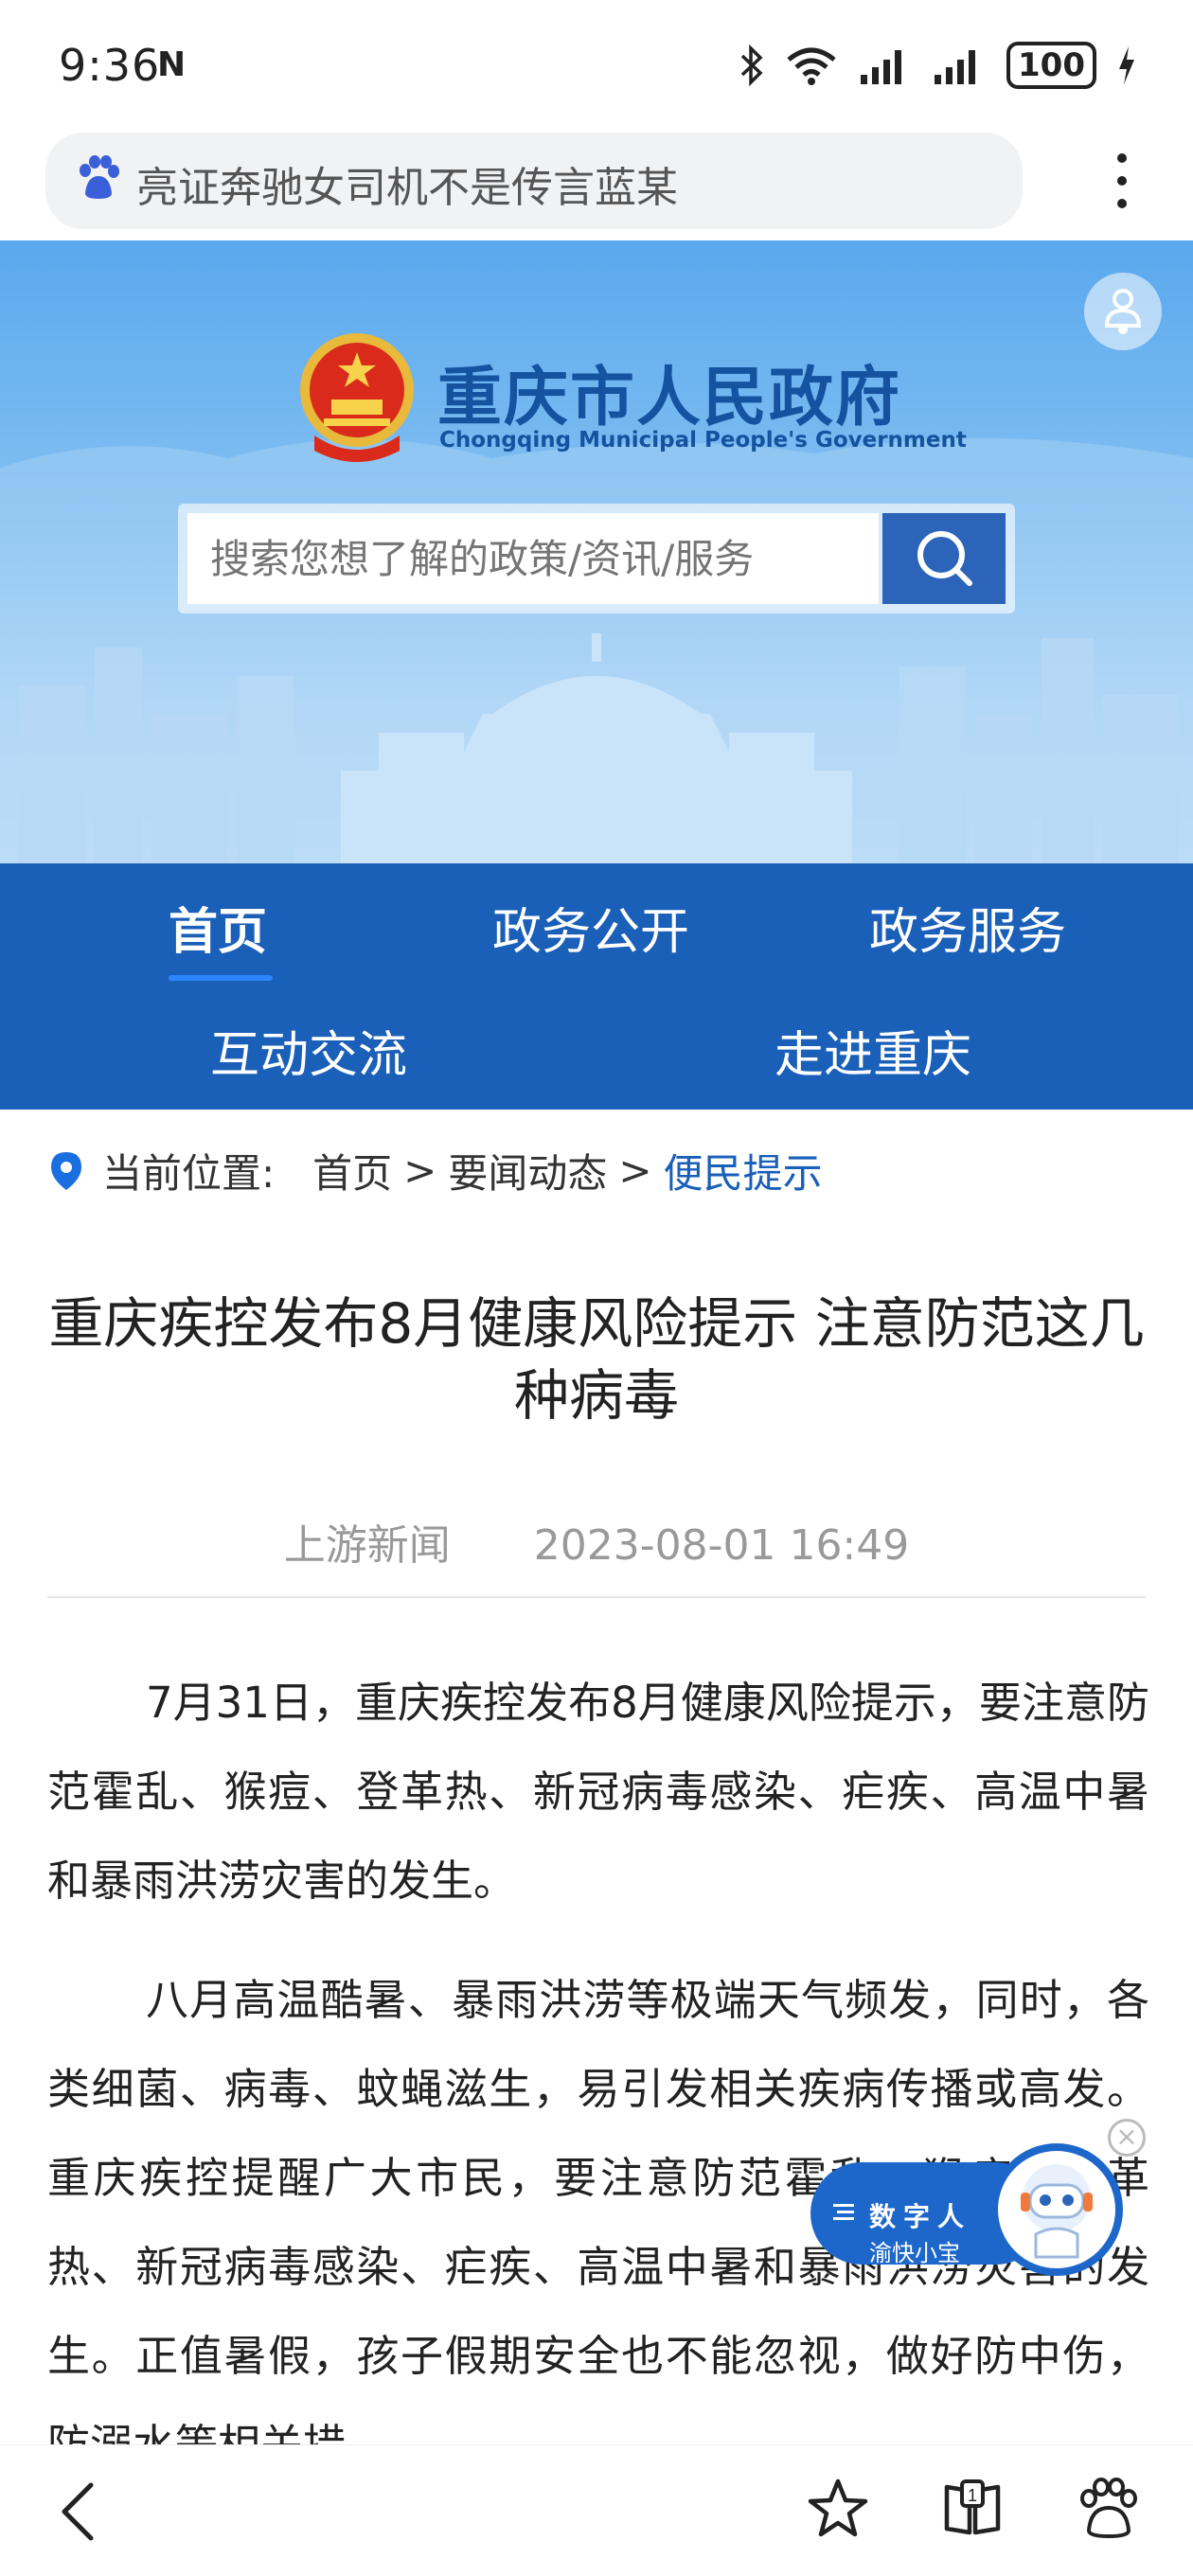  Describe the element at coordinates (596, 67) in the screenshot. I see `status-bar: 9:36 N 100` at that location.